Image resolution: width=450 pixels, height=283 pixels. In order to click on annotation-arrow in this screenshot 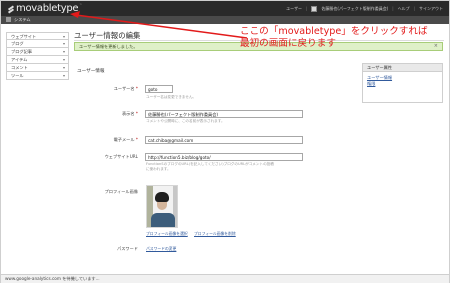, I will do `click(159, 25)`.